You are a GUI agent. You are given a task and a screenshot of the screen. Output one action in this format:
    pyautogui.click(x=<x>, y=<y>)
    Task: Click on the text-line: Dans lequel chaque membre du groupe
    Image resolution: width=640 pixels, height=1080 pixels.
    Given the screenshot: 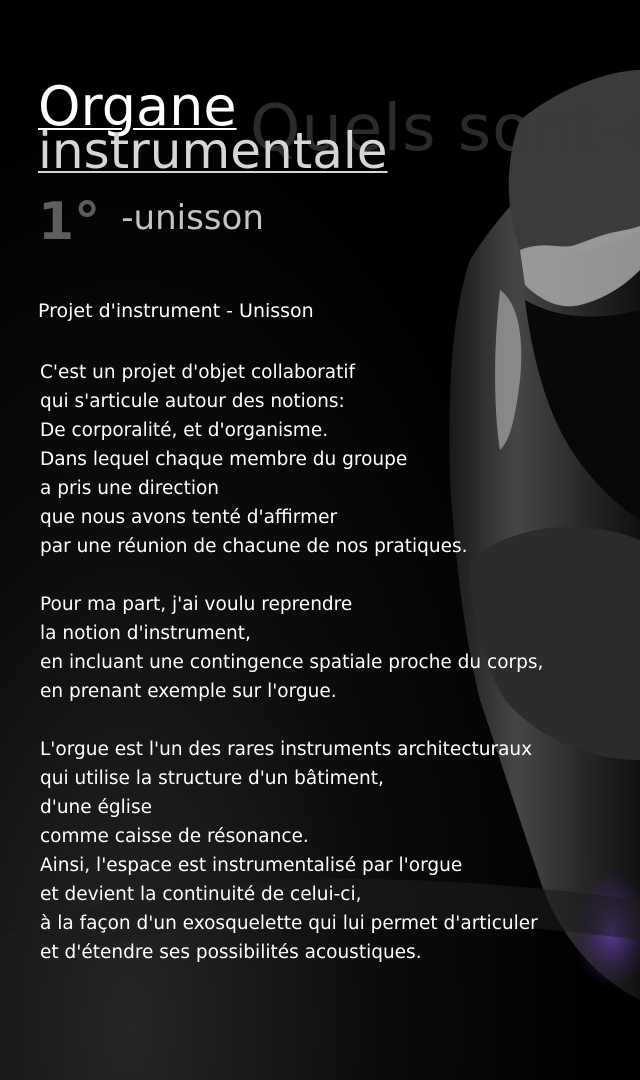 What is the action you would take?
    pyautogui.click(x=224, y=459)
    